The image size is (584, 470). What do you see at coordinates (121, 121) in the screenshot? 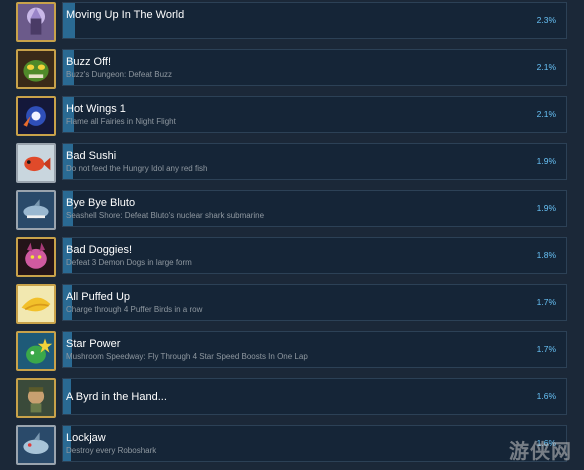
I see `achievement-description: Flame all Fairies in Night Flight` at bounding box center [121, 121].